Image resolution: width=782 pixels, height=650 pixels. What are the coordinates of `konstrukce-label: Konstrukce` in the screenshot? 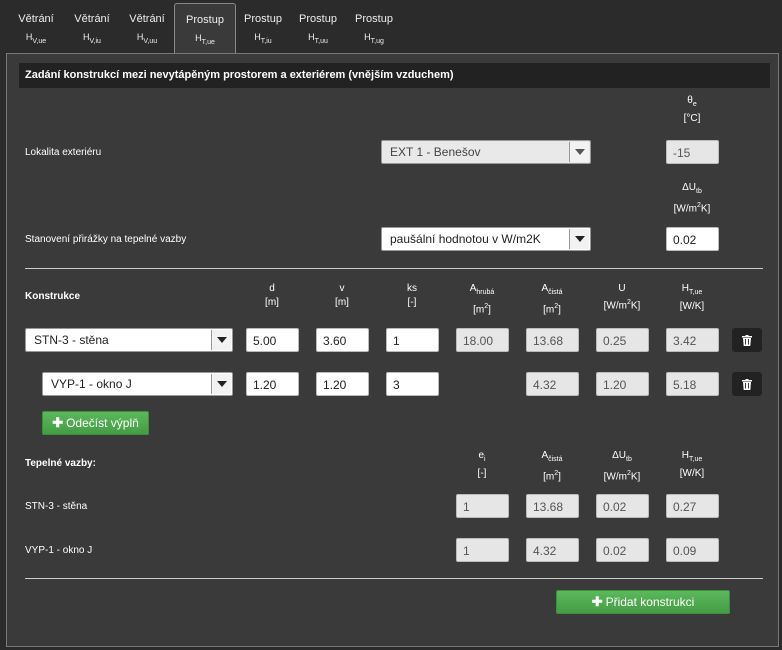 It's located at (53, 296).